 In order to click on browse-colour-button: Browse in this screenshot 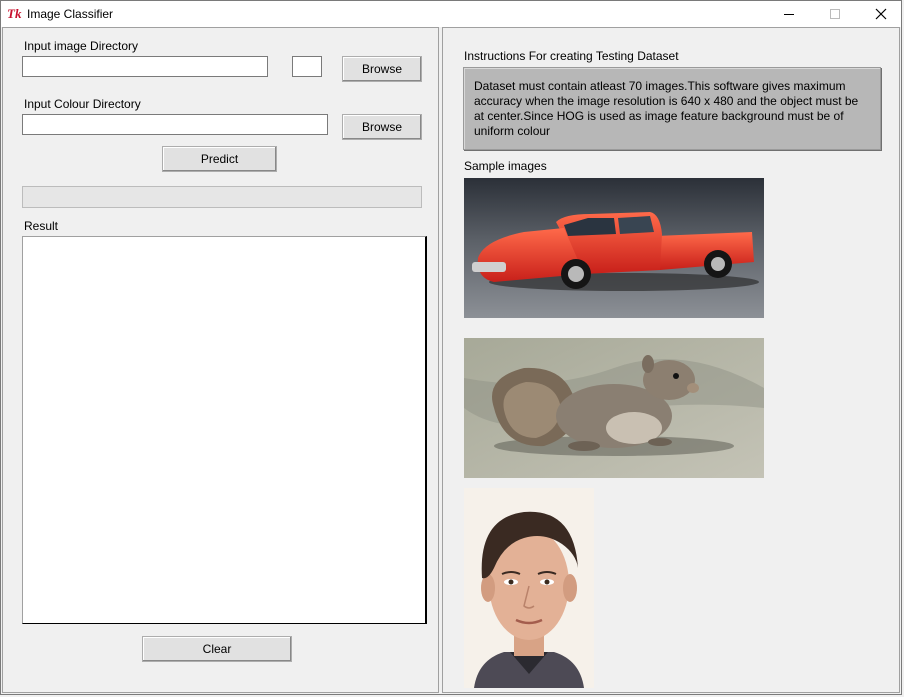, I will do `click(382, 127)`.